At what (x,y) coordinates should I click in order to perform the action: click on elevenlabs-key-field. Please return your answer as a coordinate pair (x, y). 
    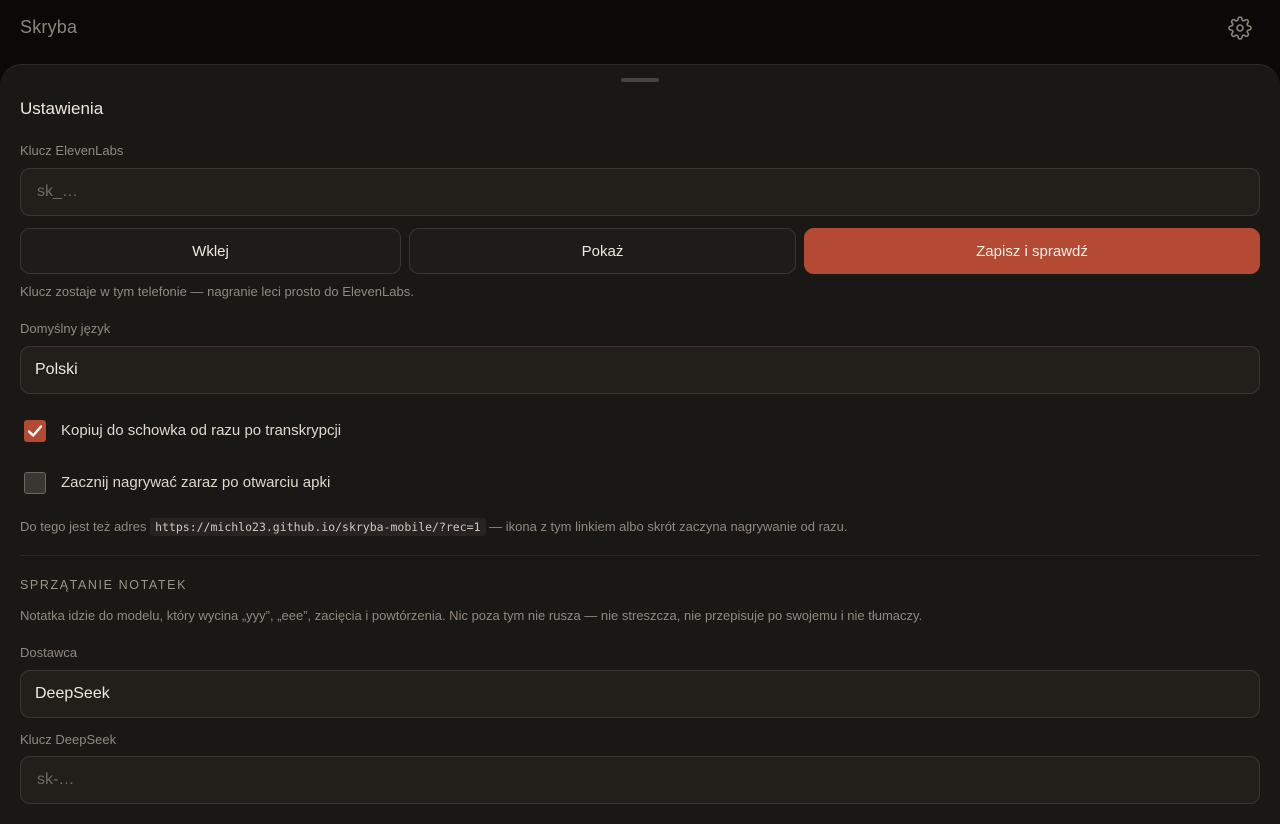
    Looking at the image, I should click on (640, 192).